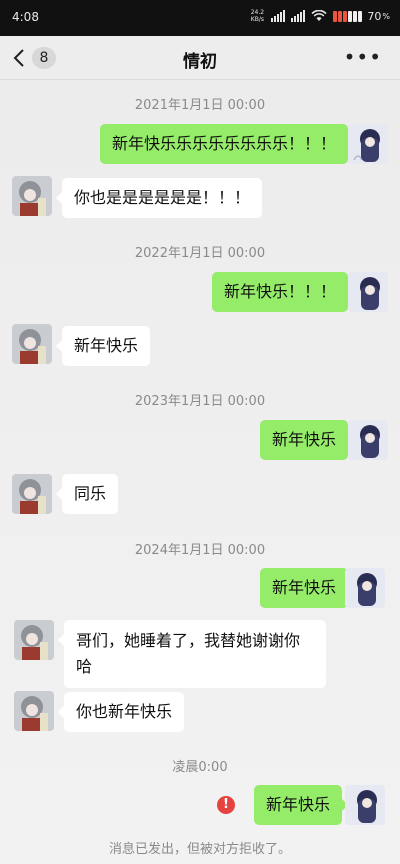 The width and height of the screenshot is (400, 864). I want to click on received-message: 你也是是是是是是！！！, so click(159, 198).